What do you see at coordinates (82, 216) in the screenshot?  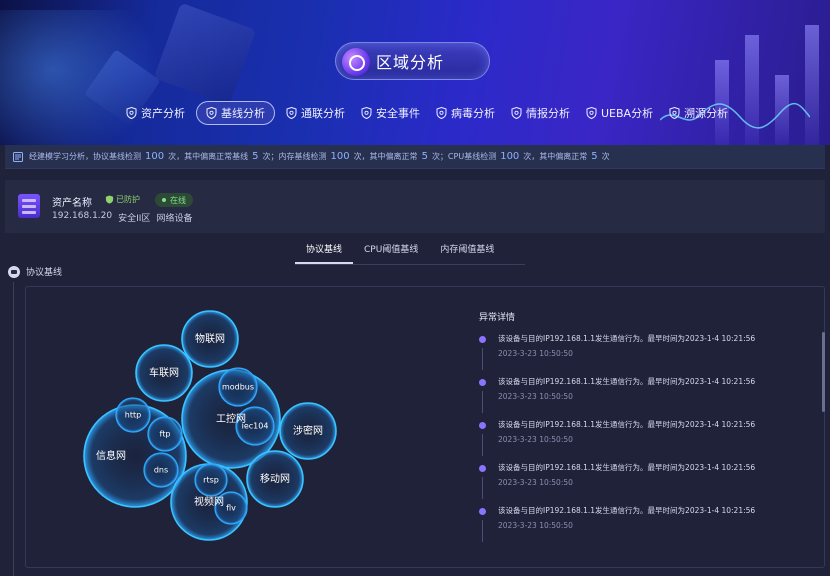 I see `asset-ip: 192.168.1.20` at bounding box center [82, 216].